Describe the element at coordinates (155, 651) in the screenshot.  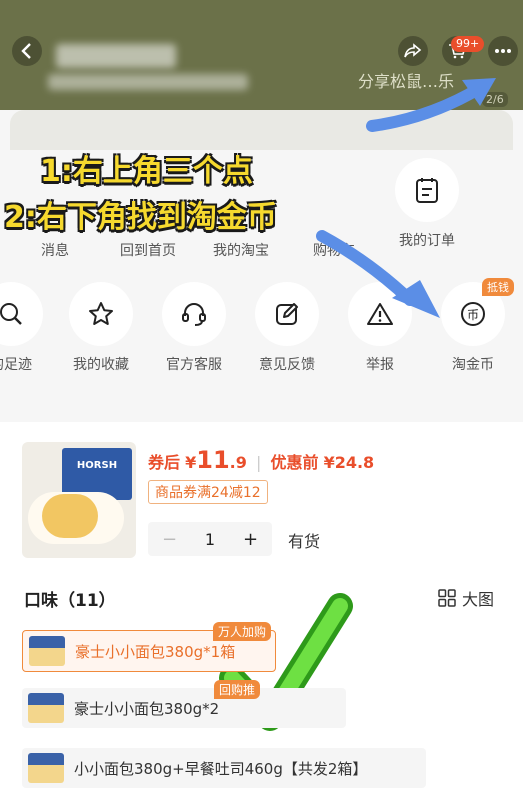
I see `option-label: 豪士小小面包380g*1箱` at that location.